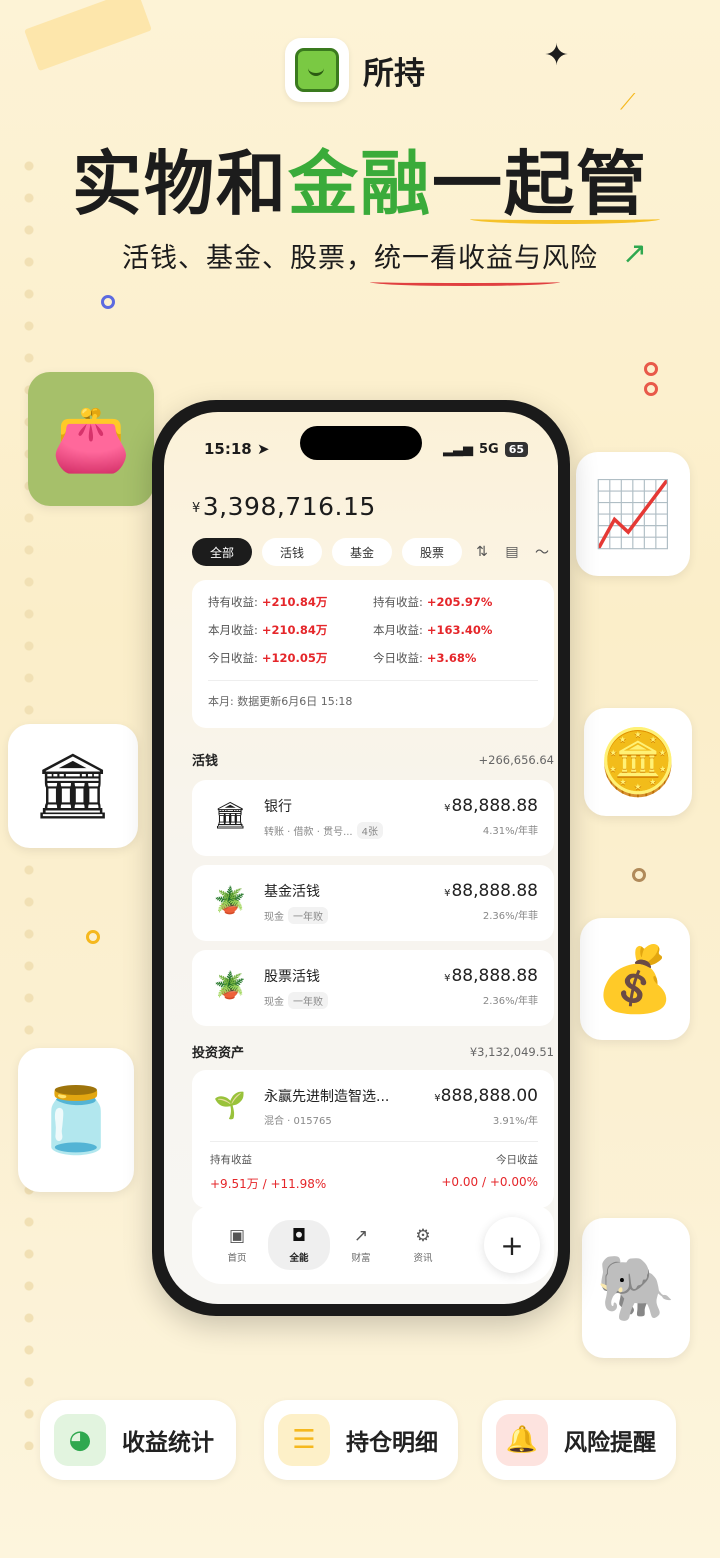 The height and width of the screenshot is (1558, 720). Describe the element at coordinates (237, 1236) in the screenshot. I see `home-icon: ▣` at that location.